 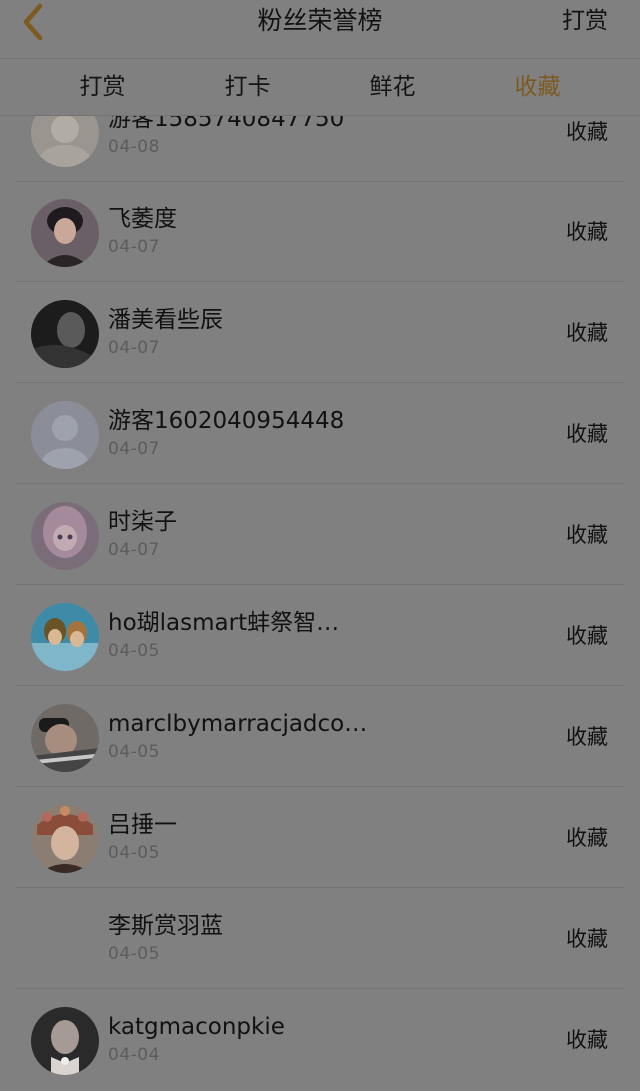 What do you see at coordinates (247, 87) in the screenshot?
I see `tab-checkin: 打卡` at bounding box center [247, 87].